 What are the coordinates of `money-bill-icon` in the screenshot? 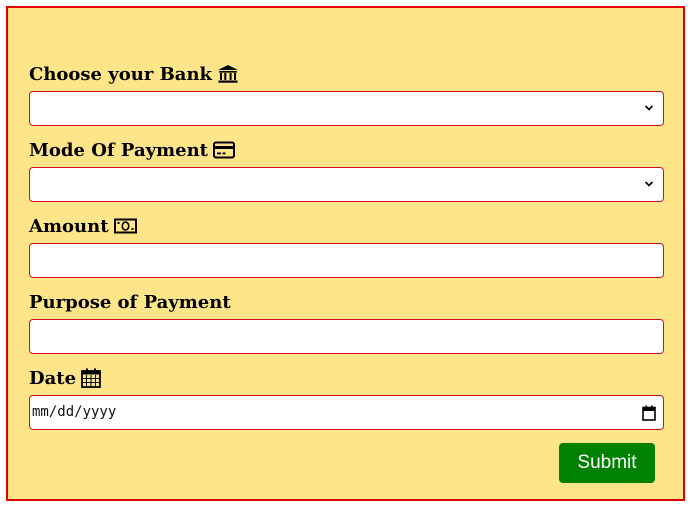 It's located at (125, 226).